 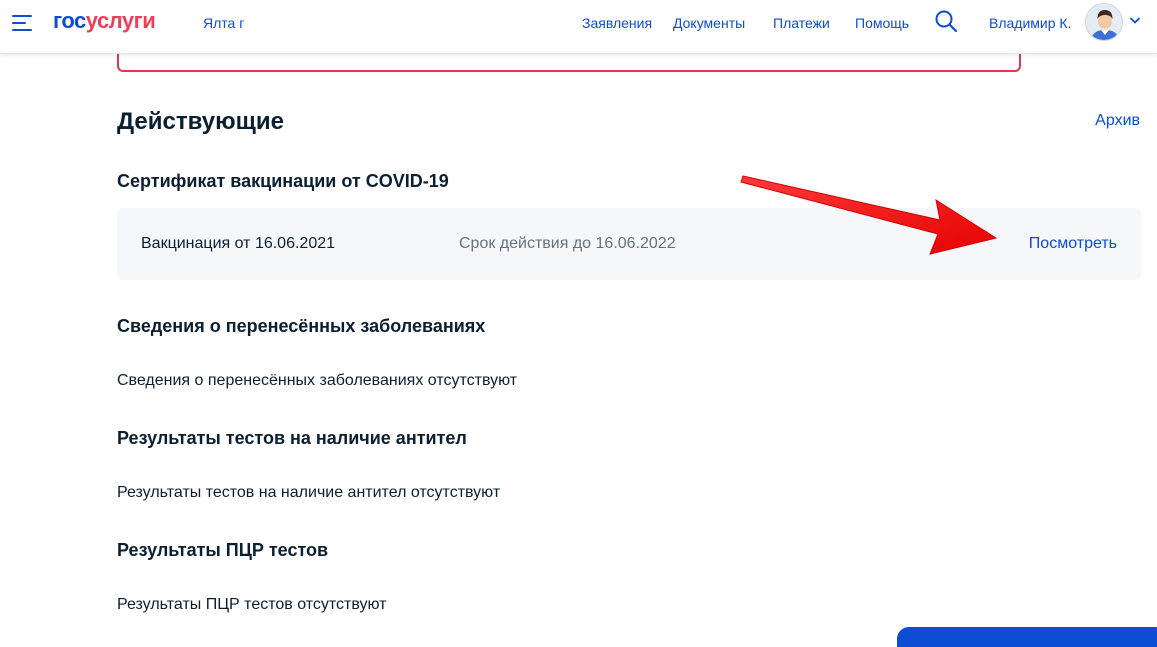 What do you see at coordinates (283, 181) in the screenshot?
I see `certificate-title: Сертификат вакцинации от COVID-19` at bounding box center [283, 181].